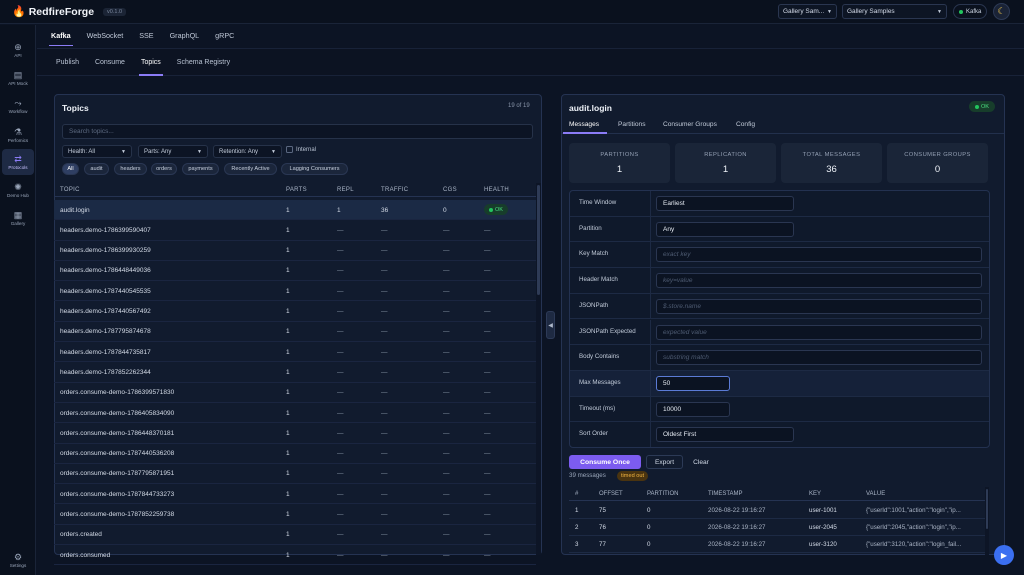 The image size is (1024, 575). I want to click on table-row: headers.demo-1787795874678 1 — — — —, so click(295, 332).